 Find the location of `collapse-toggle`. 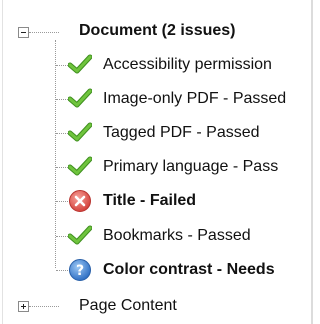

collapse-toggle is located at coordinates (23, 32).